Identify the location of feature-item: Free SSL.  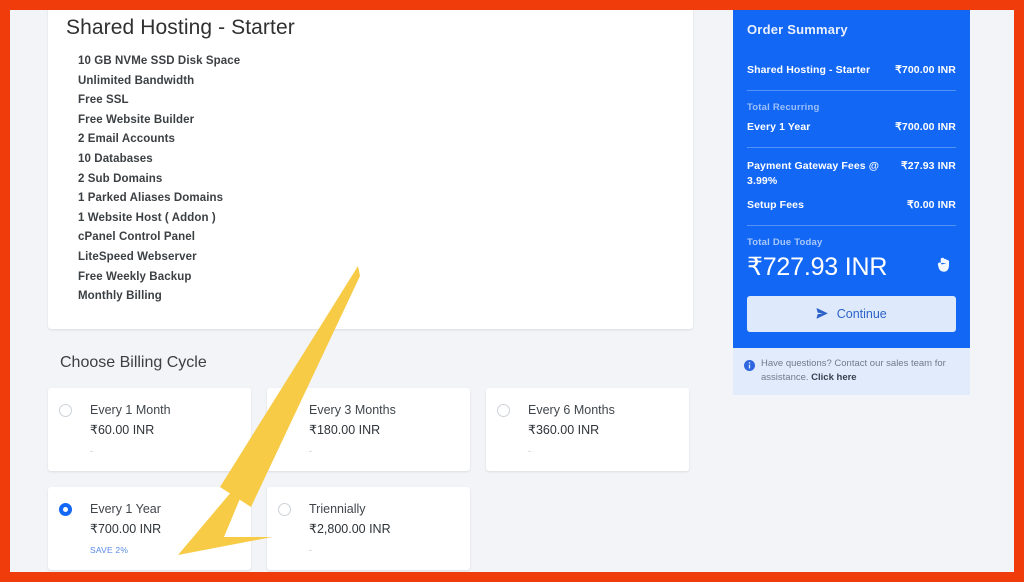
(103, 100).